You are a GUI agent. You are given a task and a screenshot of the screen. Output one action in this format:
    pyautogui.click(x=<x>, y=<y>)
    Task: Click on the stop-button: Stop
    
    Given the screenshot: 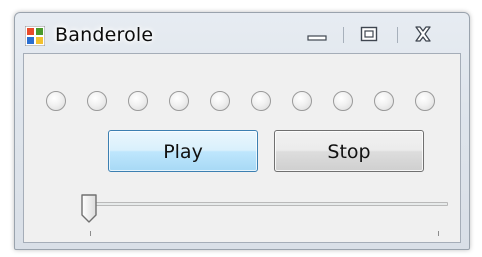 What is the action you would take?
    pyautogui.click(x=349, y=151)
    